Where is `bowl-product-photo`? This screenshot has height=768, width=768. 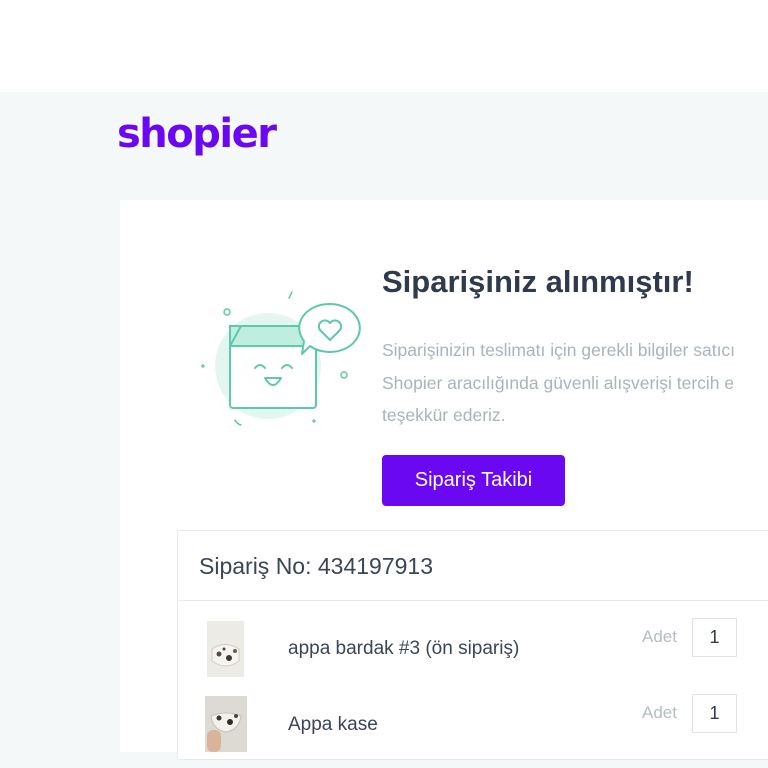
bowl-product-photo is located at coordinates (226, 724).